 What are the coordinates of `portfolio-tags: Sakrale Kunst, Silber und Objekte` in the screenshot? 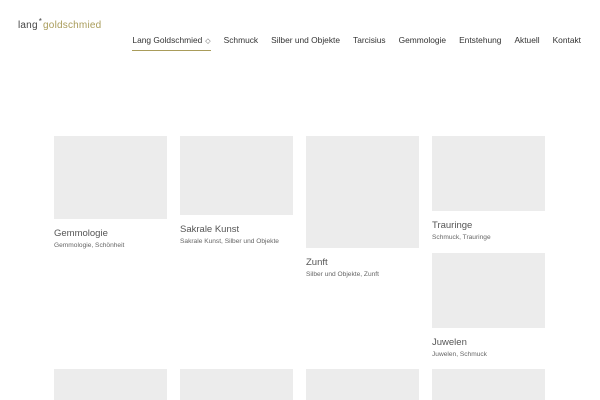 It's located at (236, 241).